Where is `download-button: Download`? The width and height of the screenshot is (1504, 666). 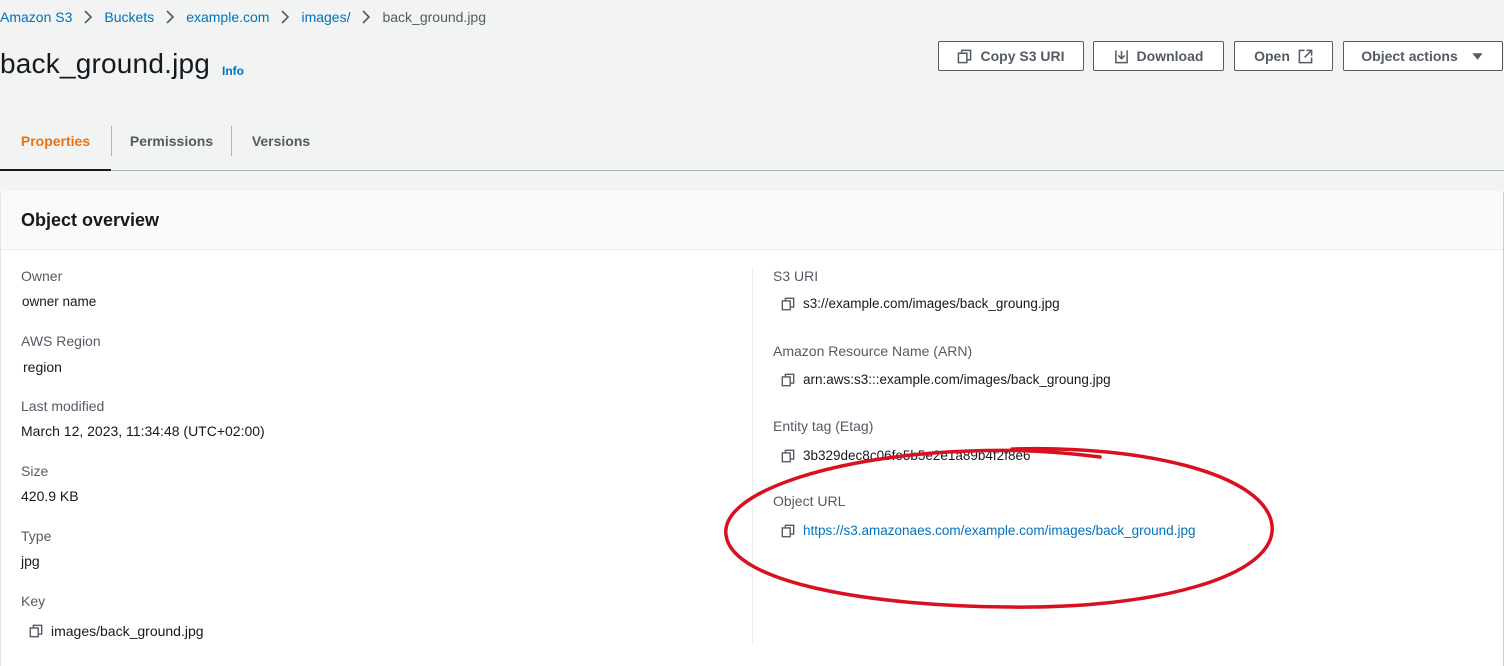 download-button: Download is located at coordinates (1158, 56).